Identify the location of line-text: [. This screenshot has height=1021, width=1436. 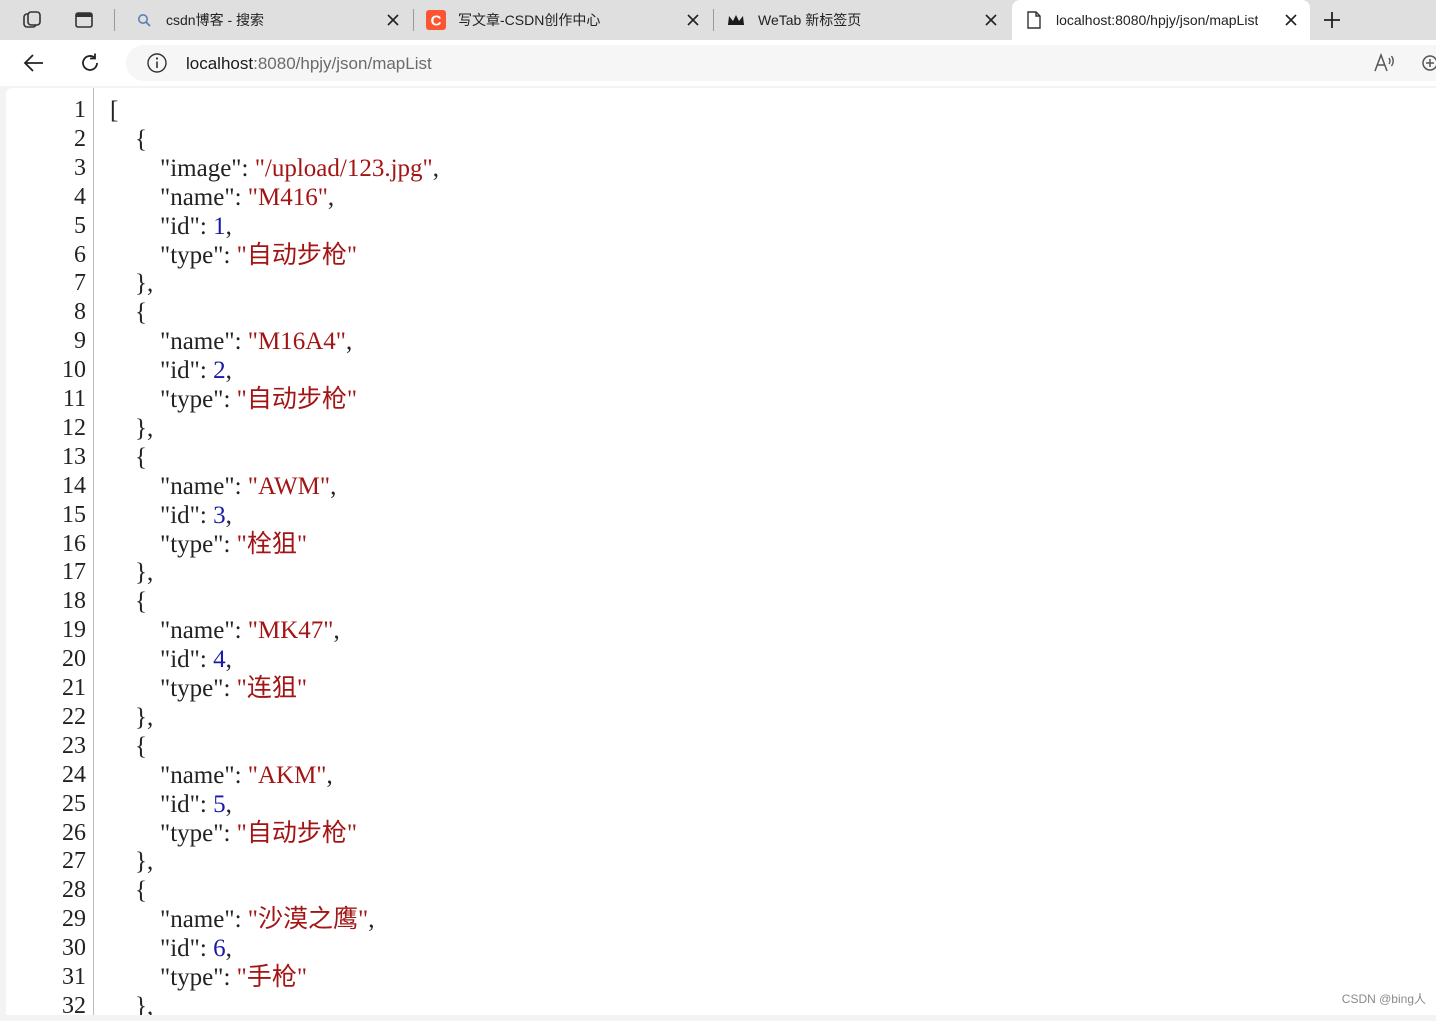
(114, 110).